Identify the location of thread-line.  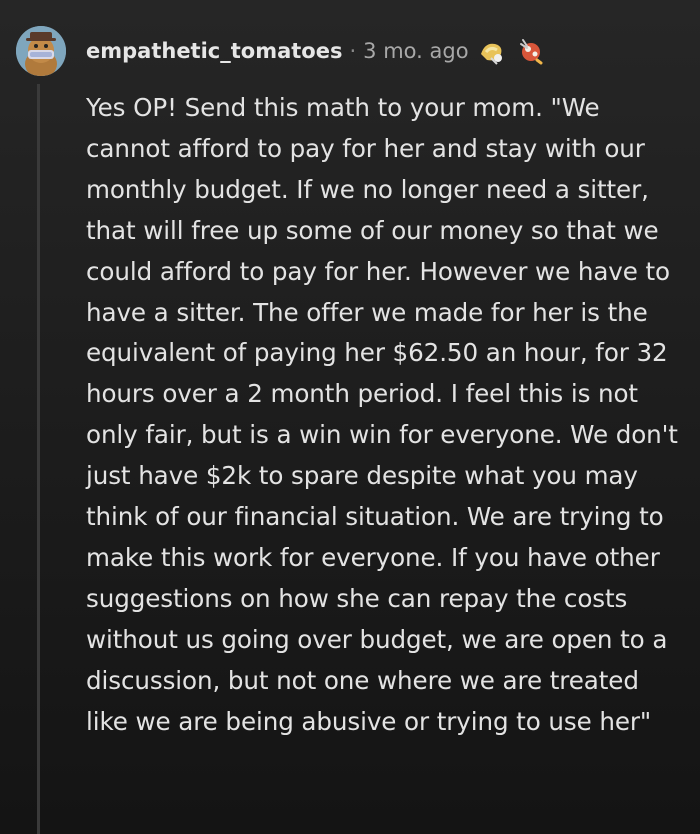
(38, 459).